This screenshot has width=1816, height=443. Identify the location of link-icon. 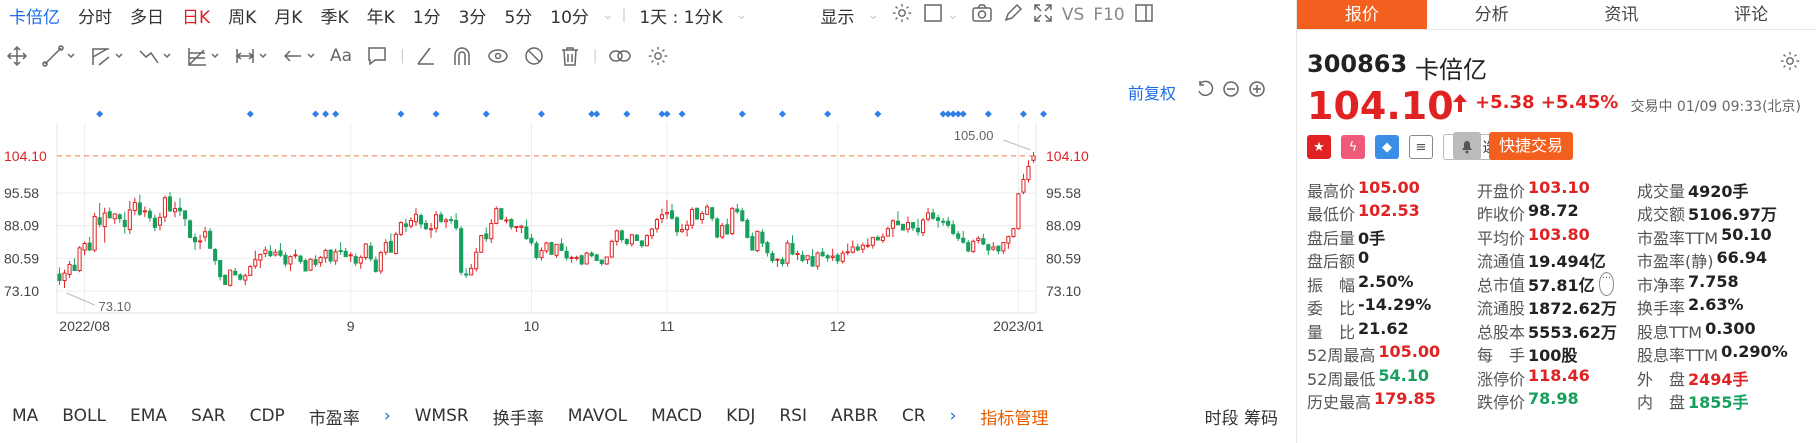
(620, 56).